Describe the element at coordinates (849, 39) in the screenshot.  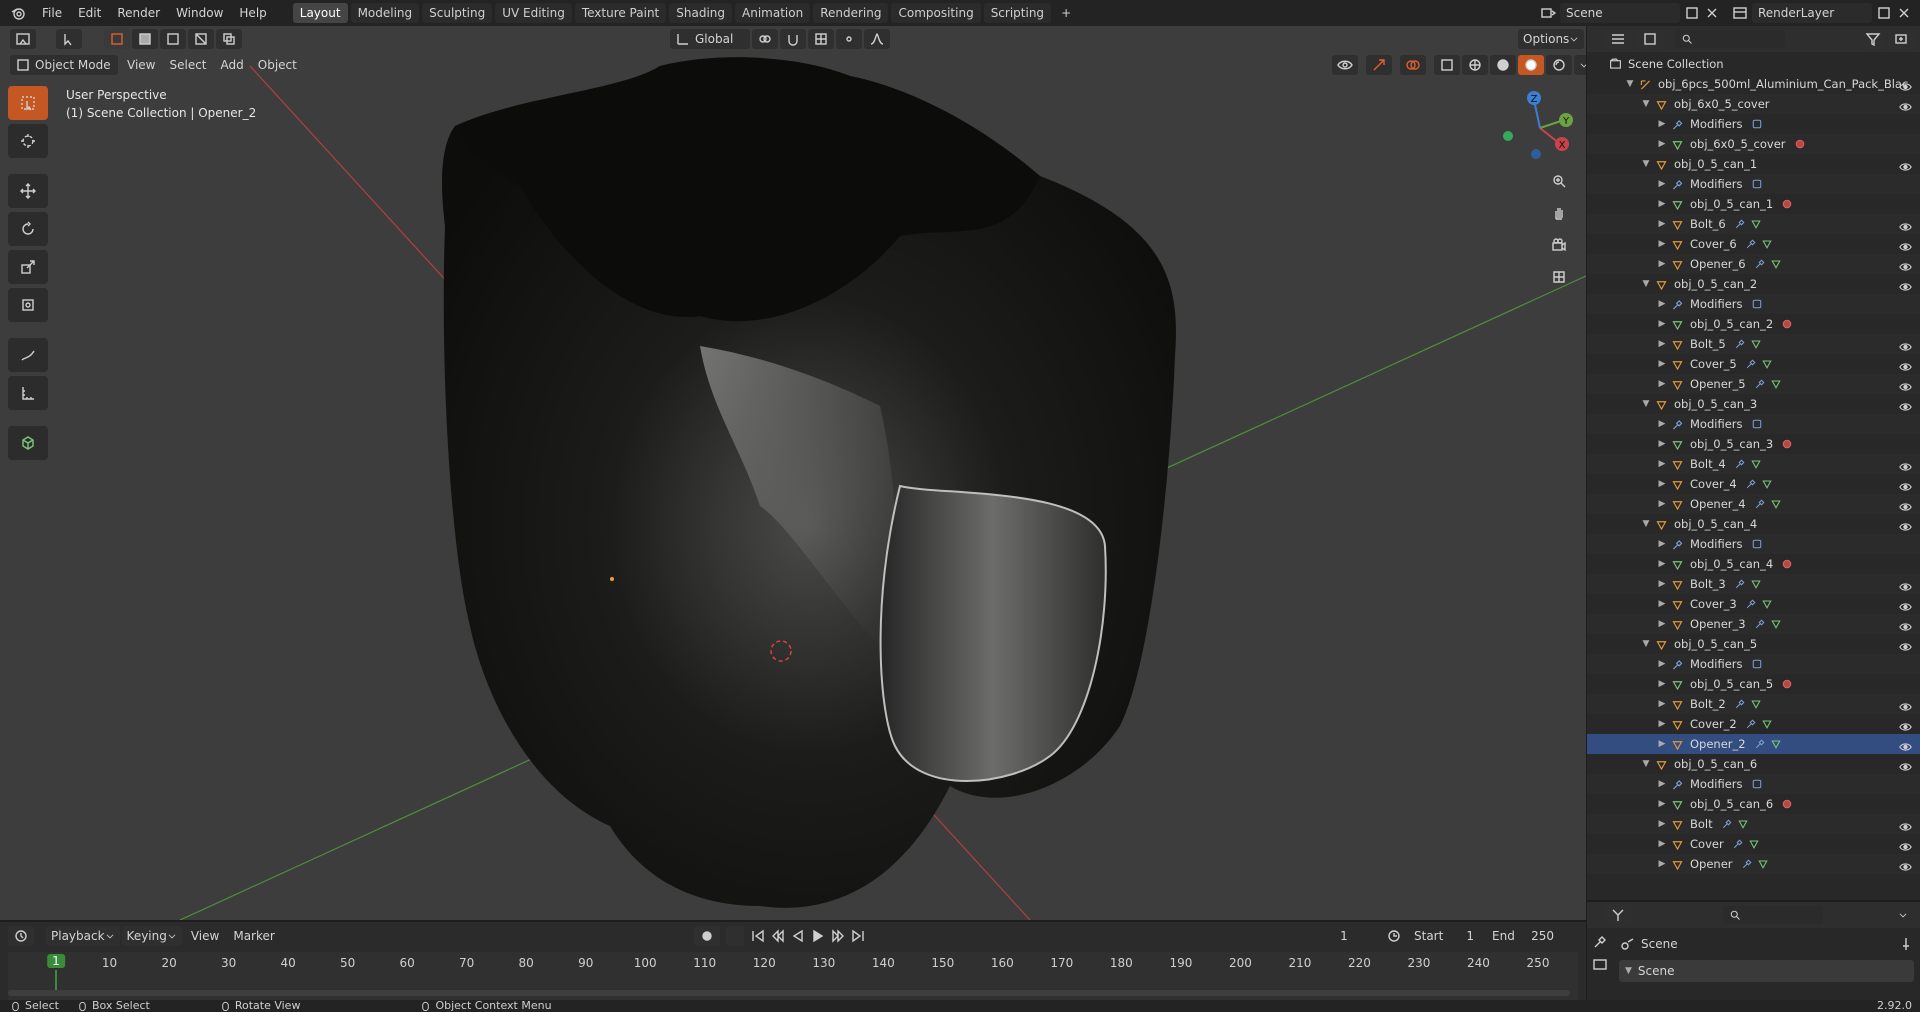
I see `proportional-edit-button` at that location.